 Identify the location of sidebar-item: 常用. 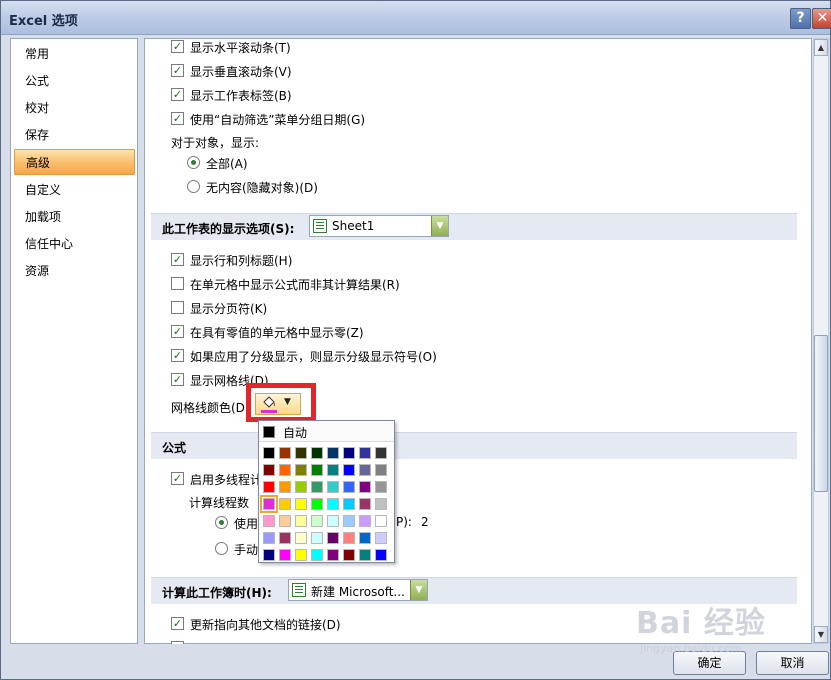
(74, 54).